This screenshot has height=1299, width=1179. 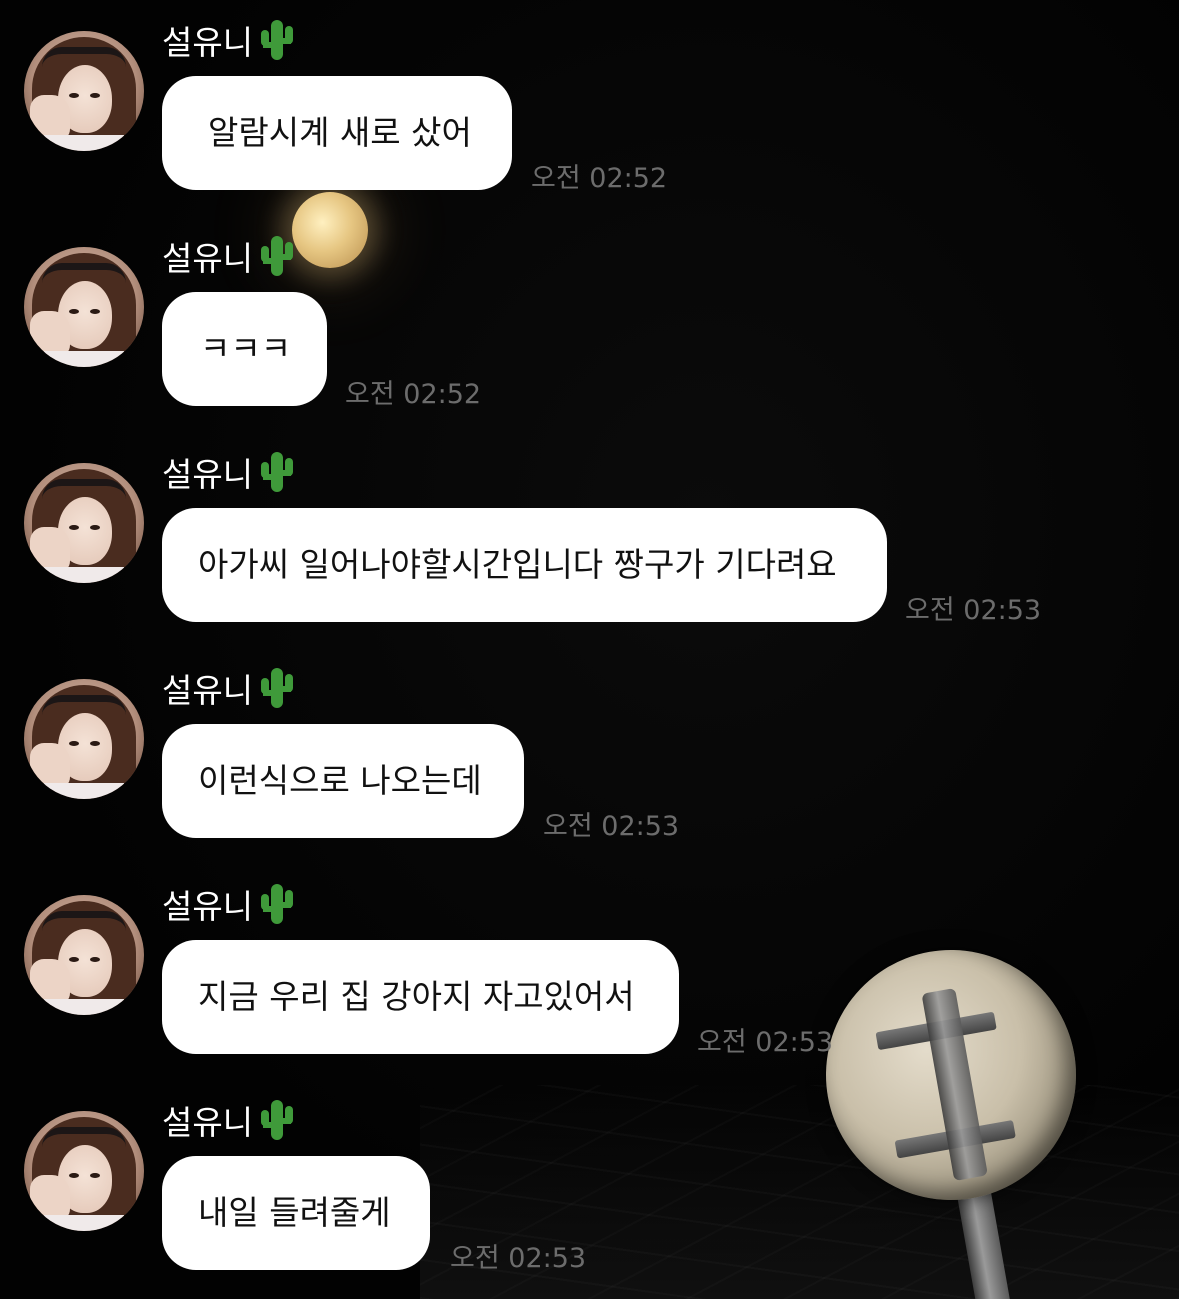 What do you see at coordinates (420, 997) in the screenshot?
I see `message-bubble: 지금 우리 집 강아지 자고있어서` at bounding box center [420, 997].